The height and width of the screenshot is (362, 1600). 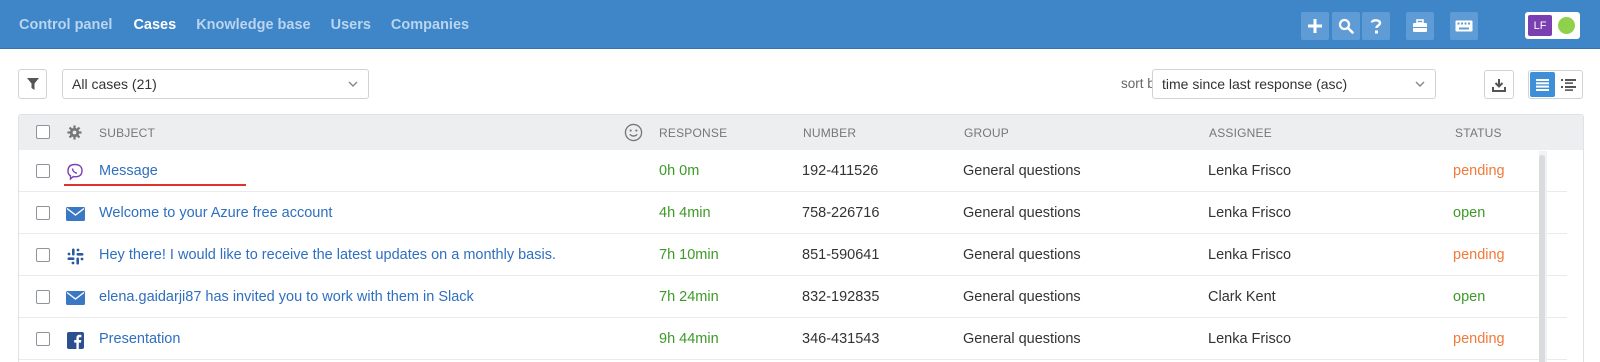 What do you see at coordinates (215, 84) in the screenshot?
I see `case-filter-select: All cases (21)` at bounding box center [215, 84].